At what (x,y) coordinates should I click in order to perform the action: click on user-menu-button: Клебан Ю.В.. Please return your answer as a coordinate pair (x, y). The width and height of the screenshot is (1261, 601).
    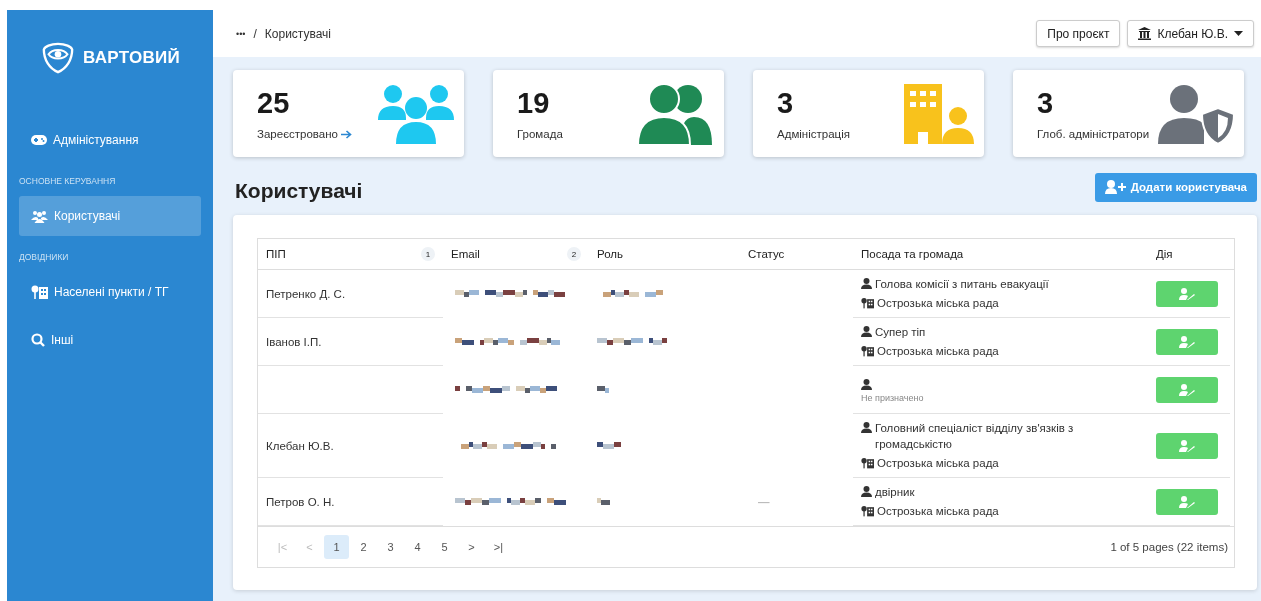
    Looking at the image, I should click on (1190, 33).